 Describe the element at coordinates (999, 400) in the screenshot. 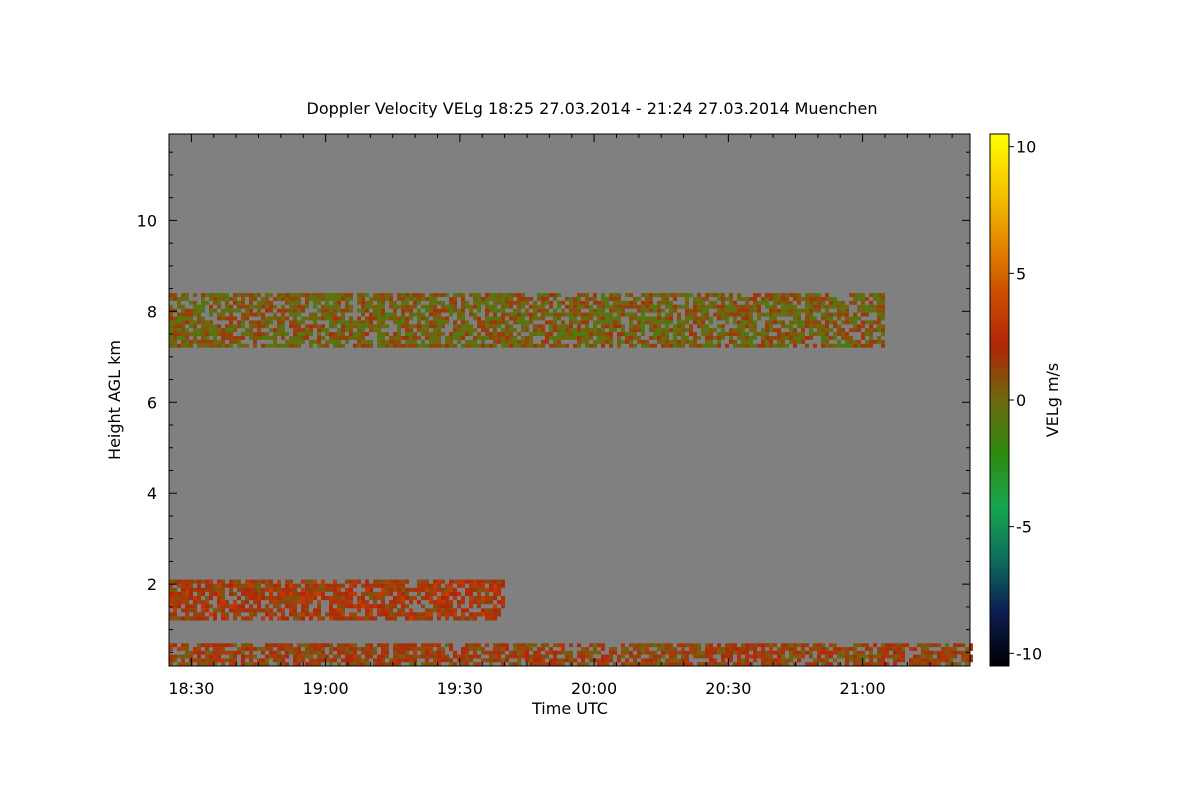

I see `colorbar-scale` at that location.